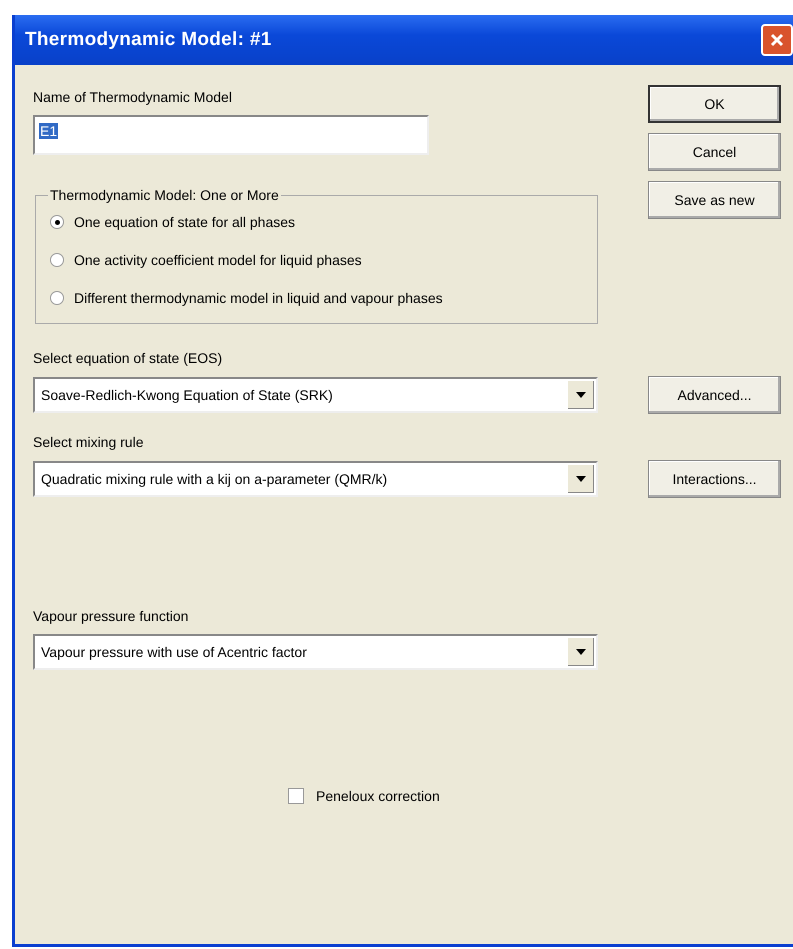 The width and height of the screenshot is (793, 949). What do you see at coordinates (315, 479) in the screenshot?
I see `dropdown: Quadratic mixing rule with a kij on a-parameter (QMR/k)` at bounding box center [315, 479].